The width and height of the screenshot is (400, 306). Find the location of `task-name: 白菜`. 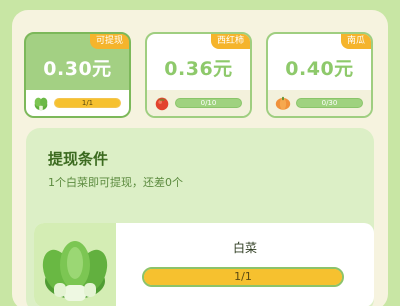

task-name: 白菜 is located at coordinates (244, 248).